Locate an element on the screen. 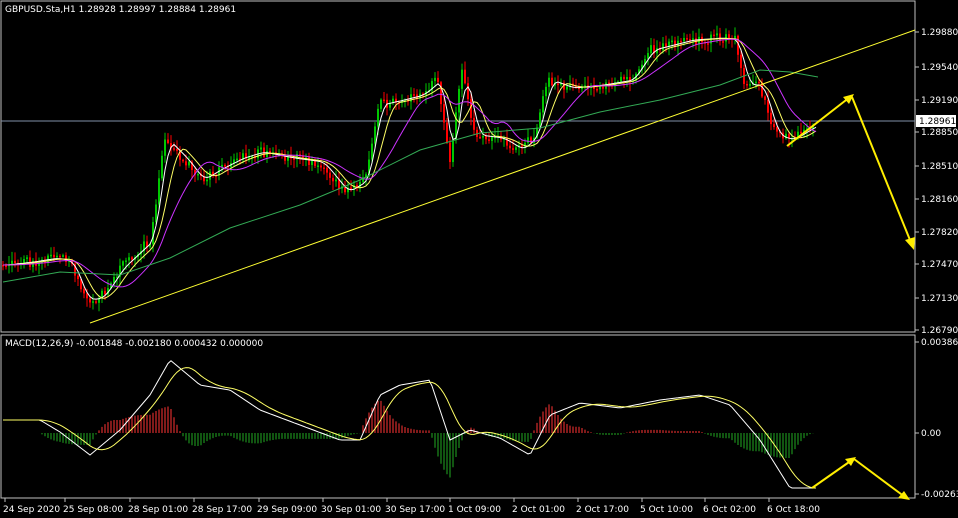  macd-tick-label: 0.003869 is located at coordinates (939, 343).